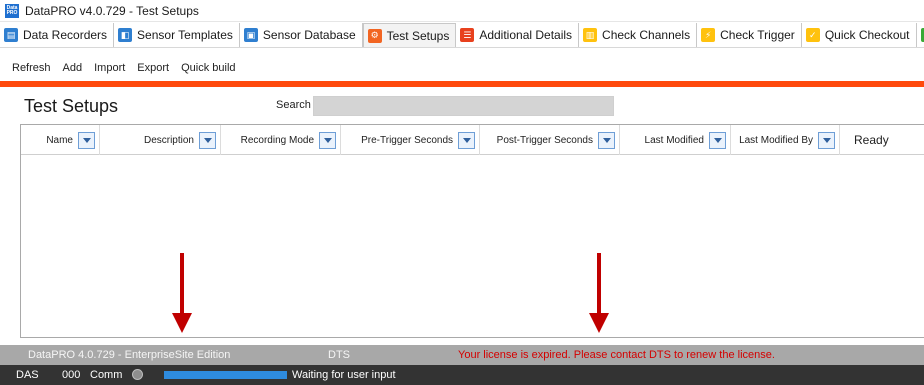 This screenshot has width=924, height=385. I want to click on column-header-last-modified: Last Modified, so click(675, 140).